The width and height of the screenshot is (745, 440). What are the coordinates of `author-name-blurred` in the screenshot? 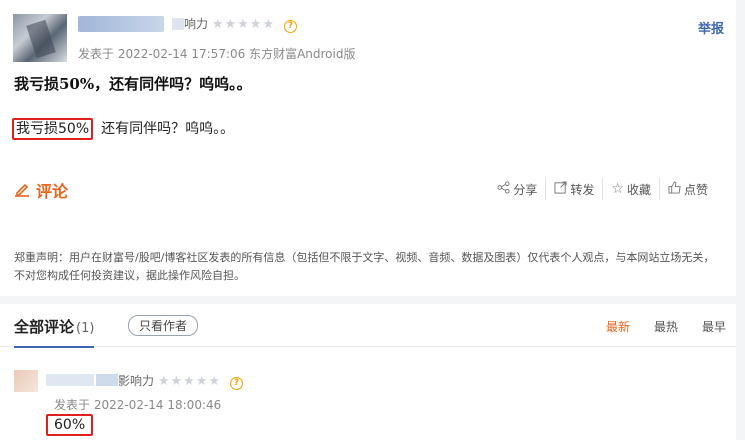 It's located at (121, 24).